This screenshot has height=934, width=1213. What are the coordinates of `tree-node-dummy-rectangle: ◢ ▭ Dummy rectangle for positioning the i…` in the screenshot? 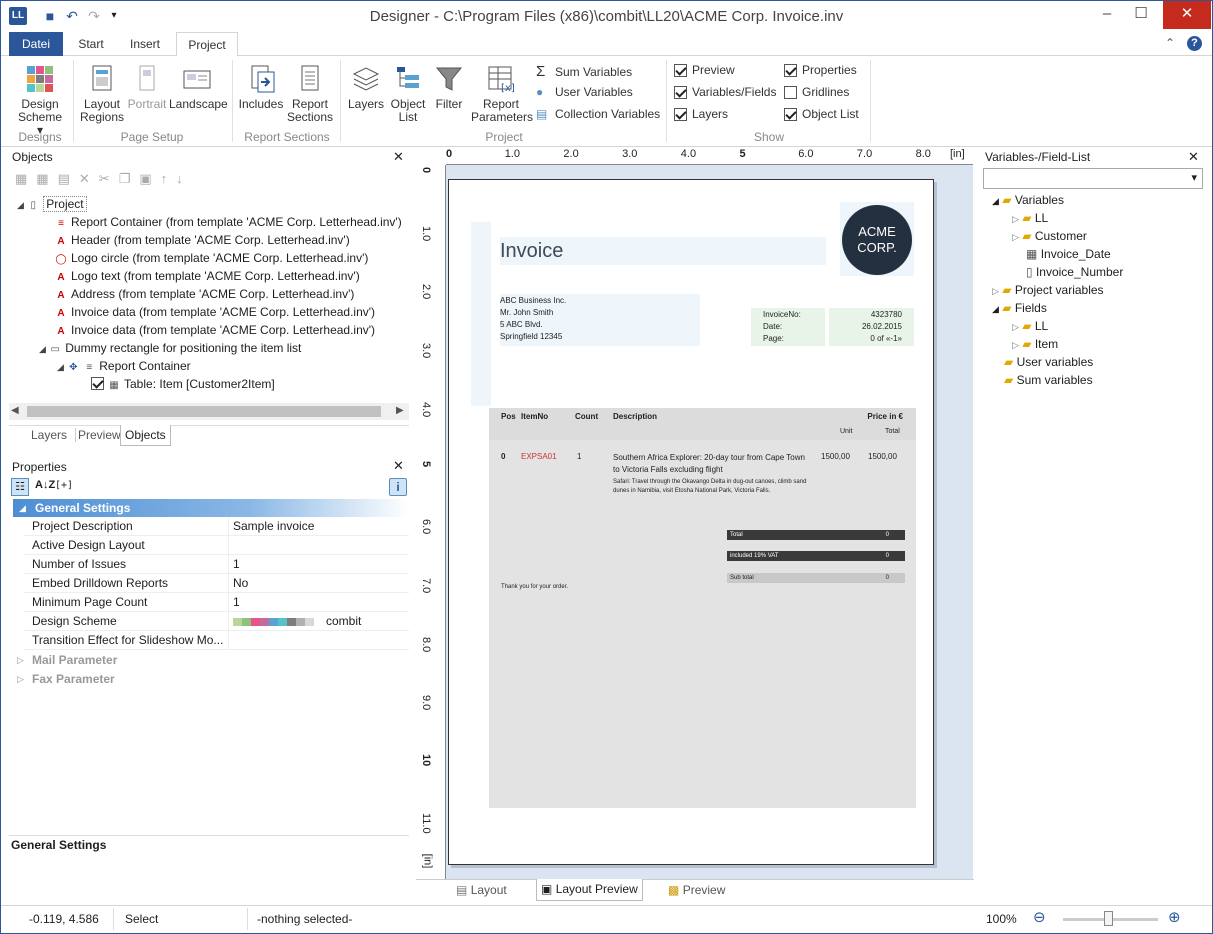 It's located at (170, 348).